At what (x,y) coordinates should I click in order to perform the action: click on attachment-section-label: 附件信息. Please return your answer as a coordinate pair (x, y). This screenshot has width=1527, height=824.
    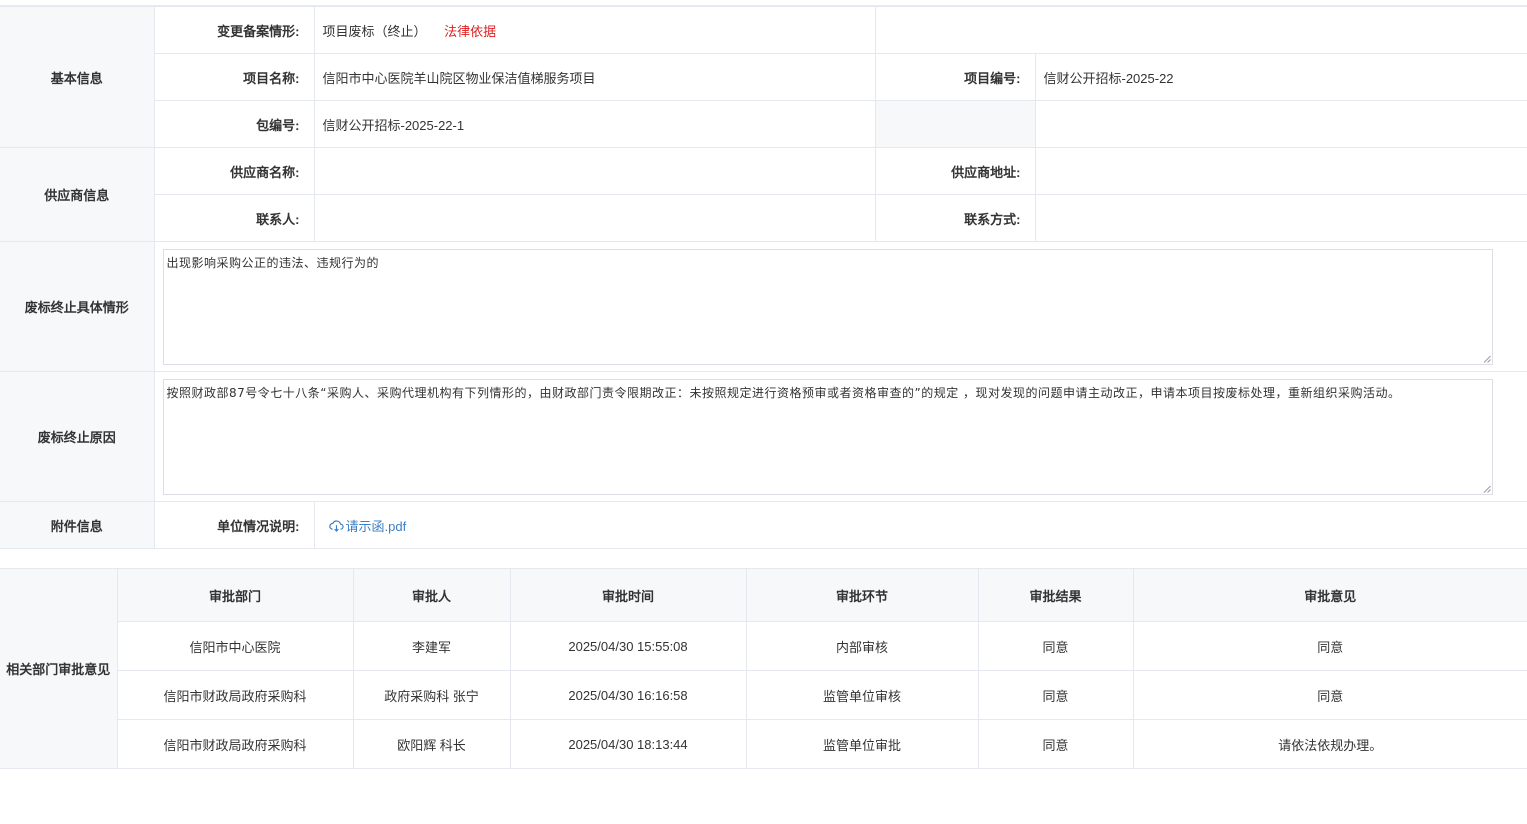
    Looking at the image, I should click on (77, 525).